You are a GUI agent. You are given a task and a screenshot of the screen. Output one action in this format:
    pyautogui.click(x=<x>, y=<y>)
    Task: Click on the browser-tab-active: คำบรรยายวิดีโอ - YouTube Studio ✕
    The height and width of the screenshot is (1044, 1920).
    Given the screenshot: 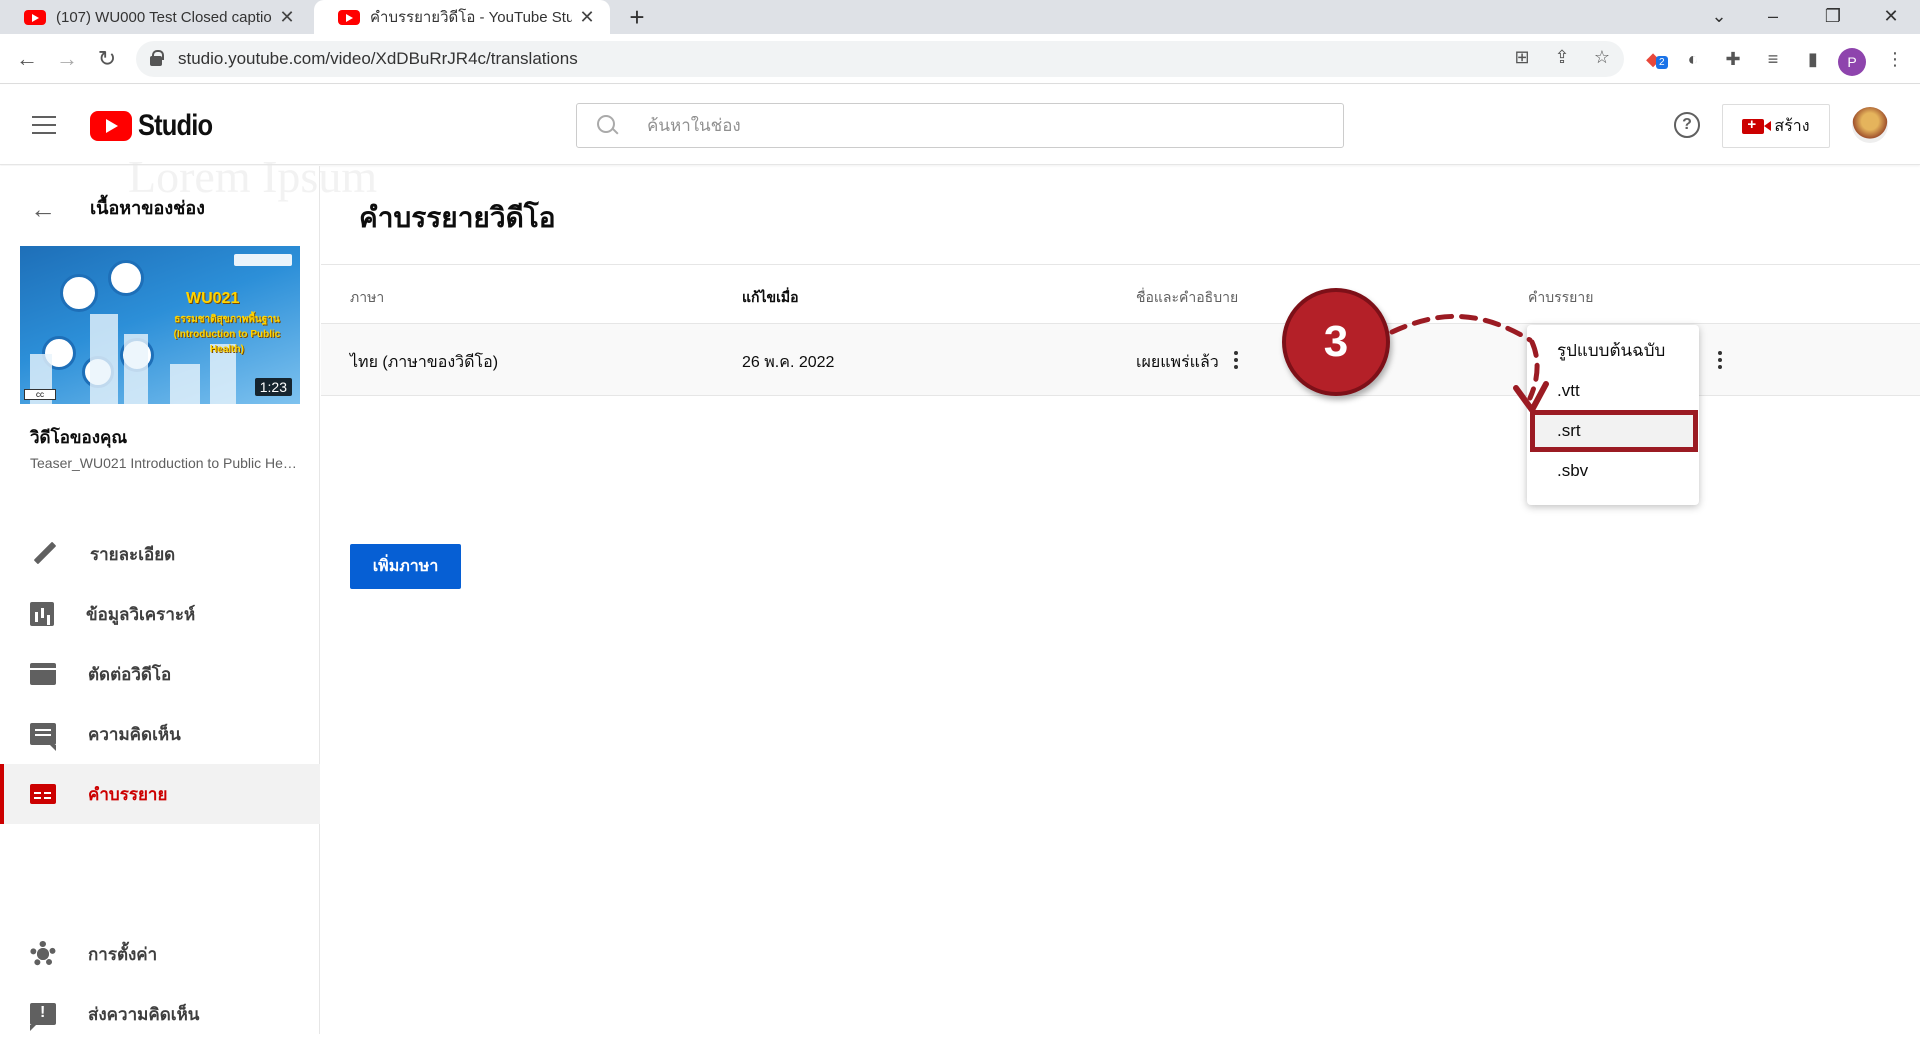 What is the action you would take?
    pyautogui.click(x=462, y=17)
    